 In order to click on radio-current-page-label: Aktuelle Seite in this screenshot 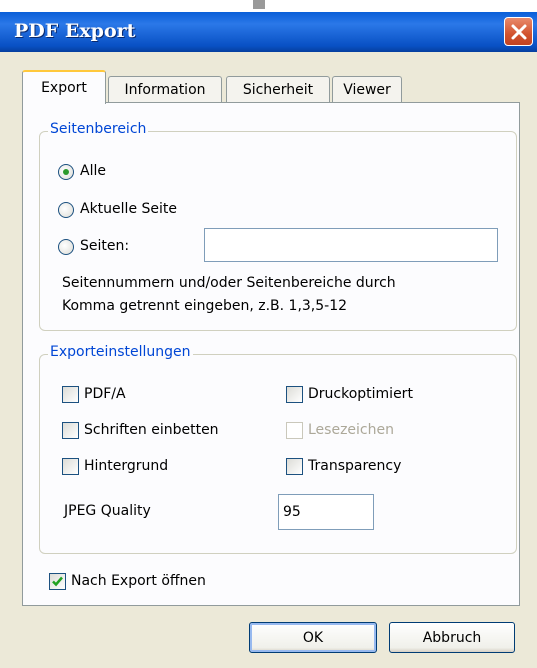, I will do `click(128, 209)`.